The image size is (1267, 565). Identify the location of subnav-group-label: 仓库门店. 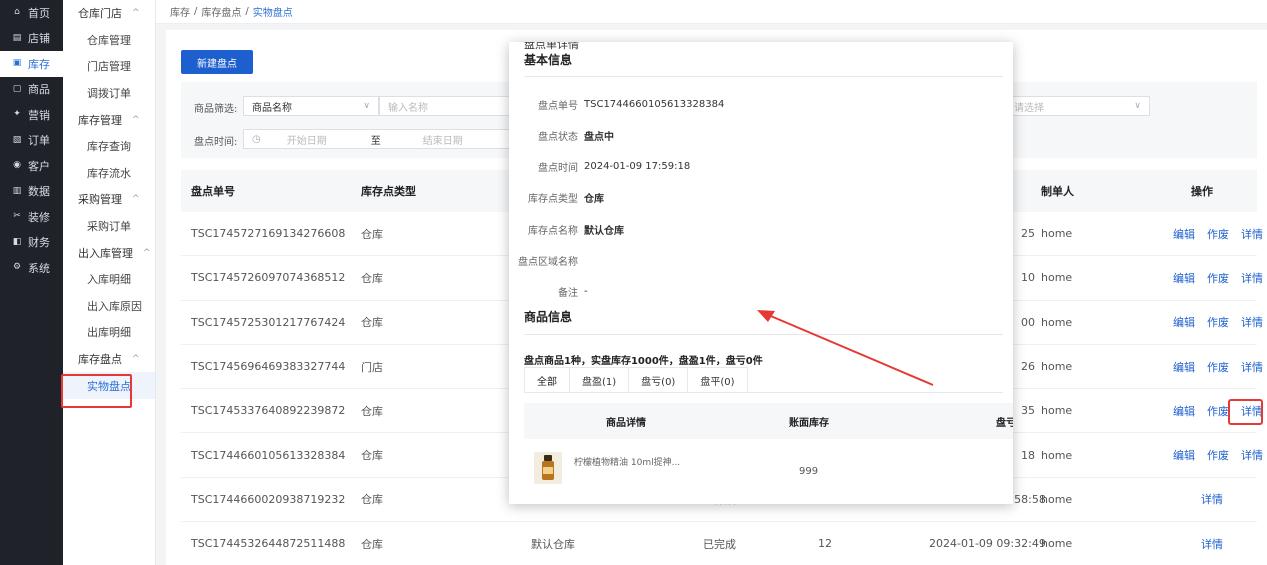
(100, 14).